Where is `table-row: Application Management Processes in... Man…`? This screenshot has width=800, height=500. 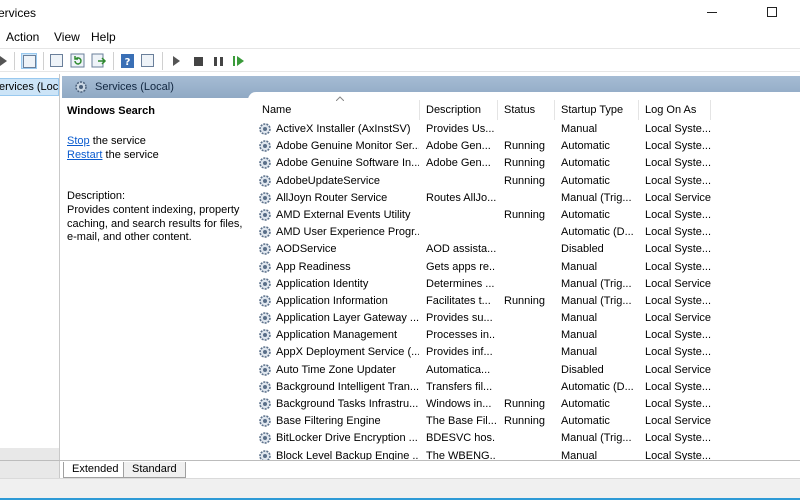
table-row: Application Management Processes in... Man… is located at coordinates (526, 335).